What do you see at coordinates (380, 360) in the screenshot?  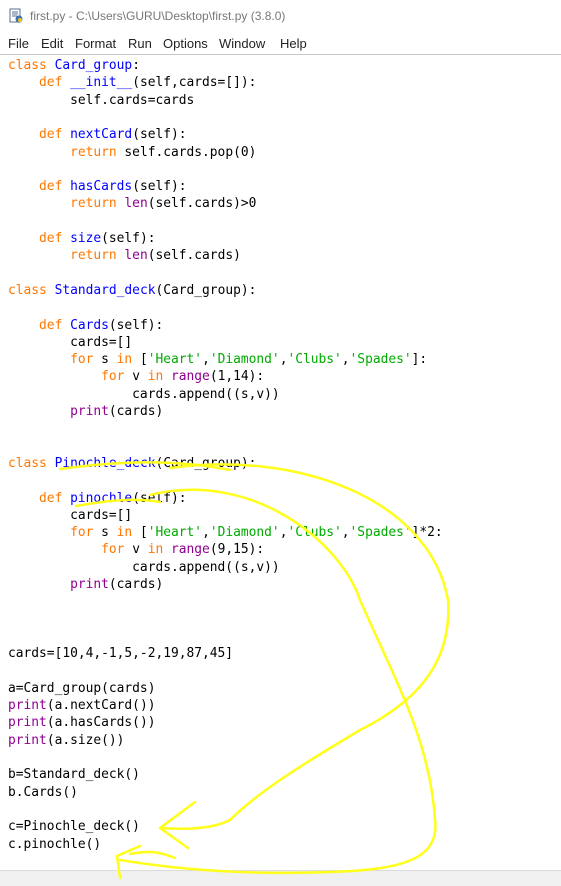 I see `code-token: 'Spades'` at bounding box center [380, 360].